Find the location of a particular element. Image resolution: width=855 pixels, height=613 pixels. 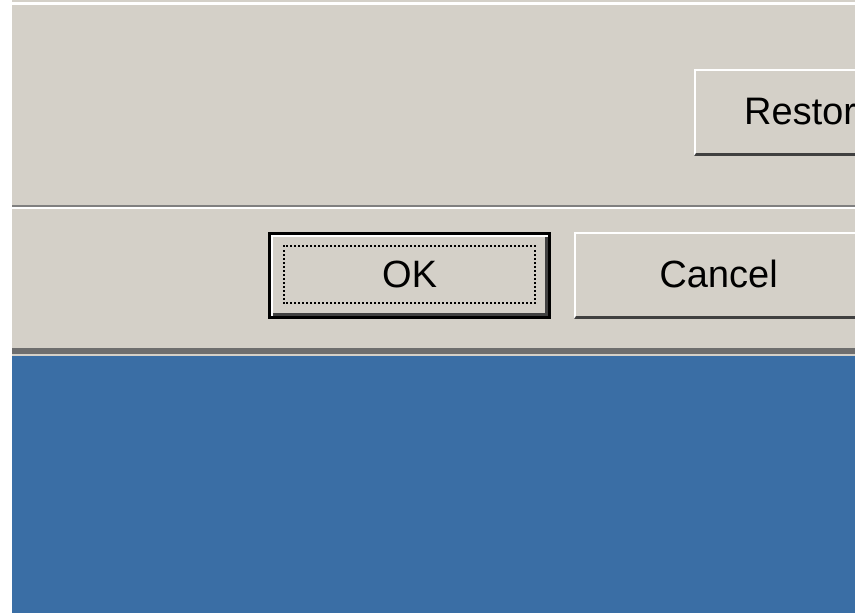

restore-button: Restor is located at coordinates (774, 112).